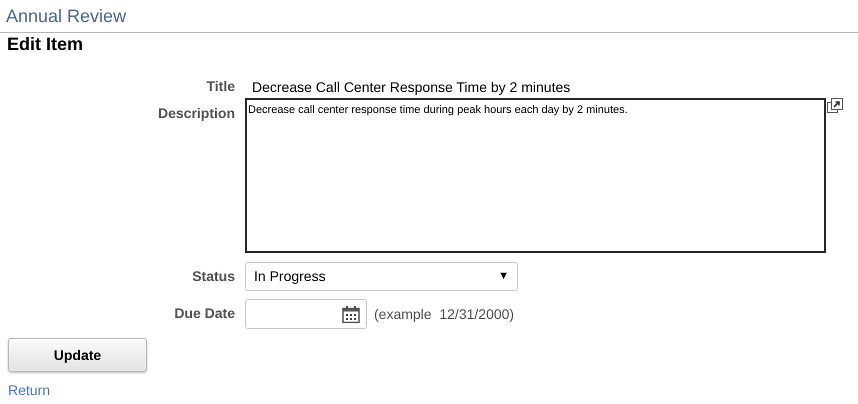  I want to click on return-link: Return, so click(29, 390).